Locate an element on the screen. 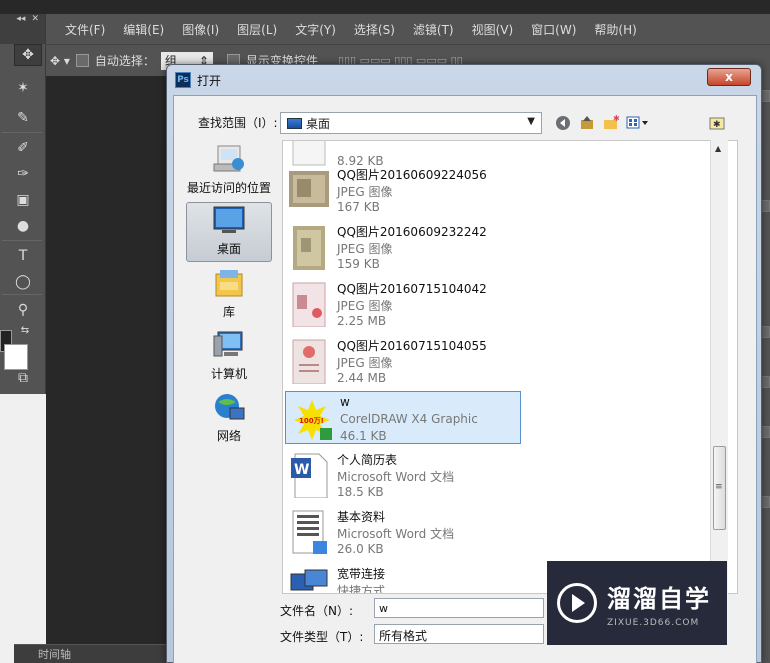 This screenshot has height=663, width=770. svg-text: 100万! is located at coordinates (311, 421).